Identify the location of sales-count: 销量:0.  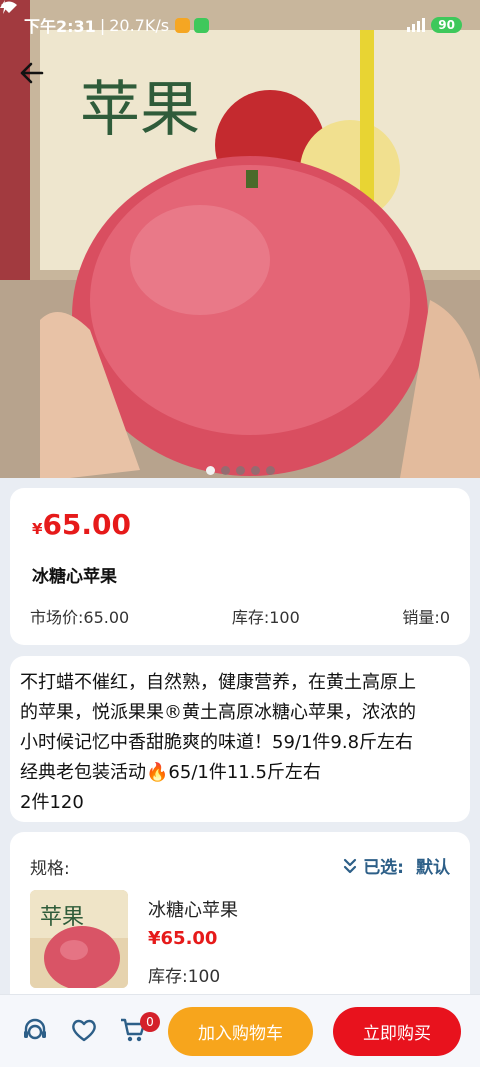
(426, 617).